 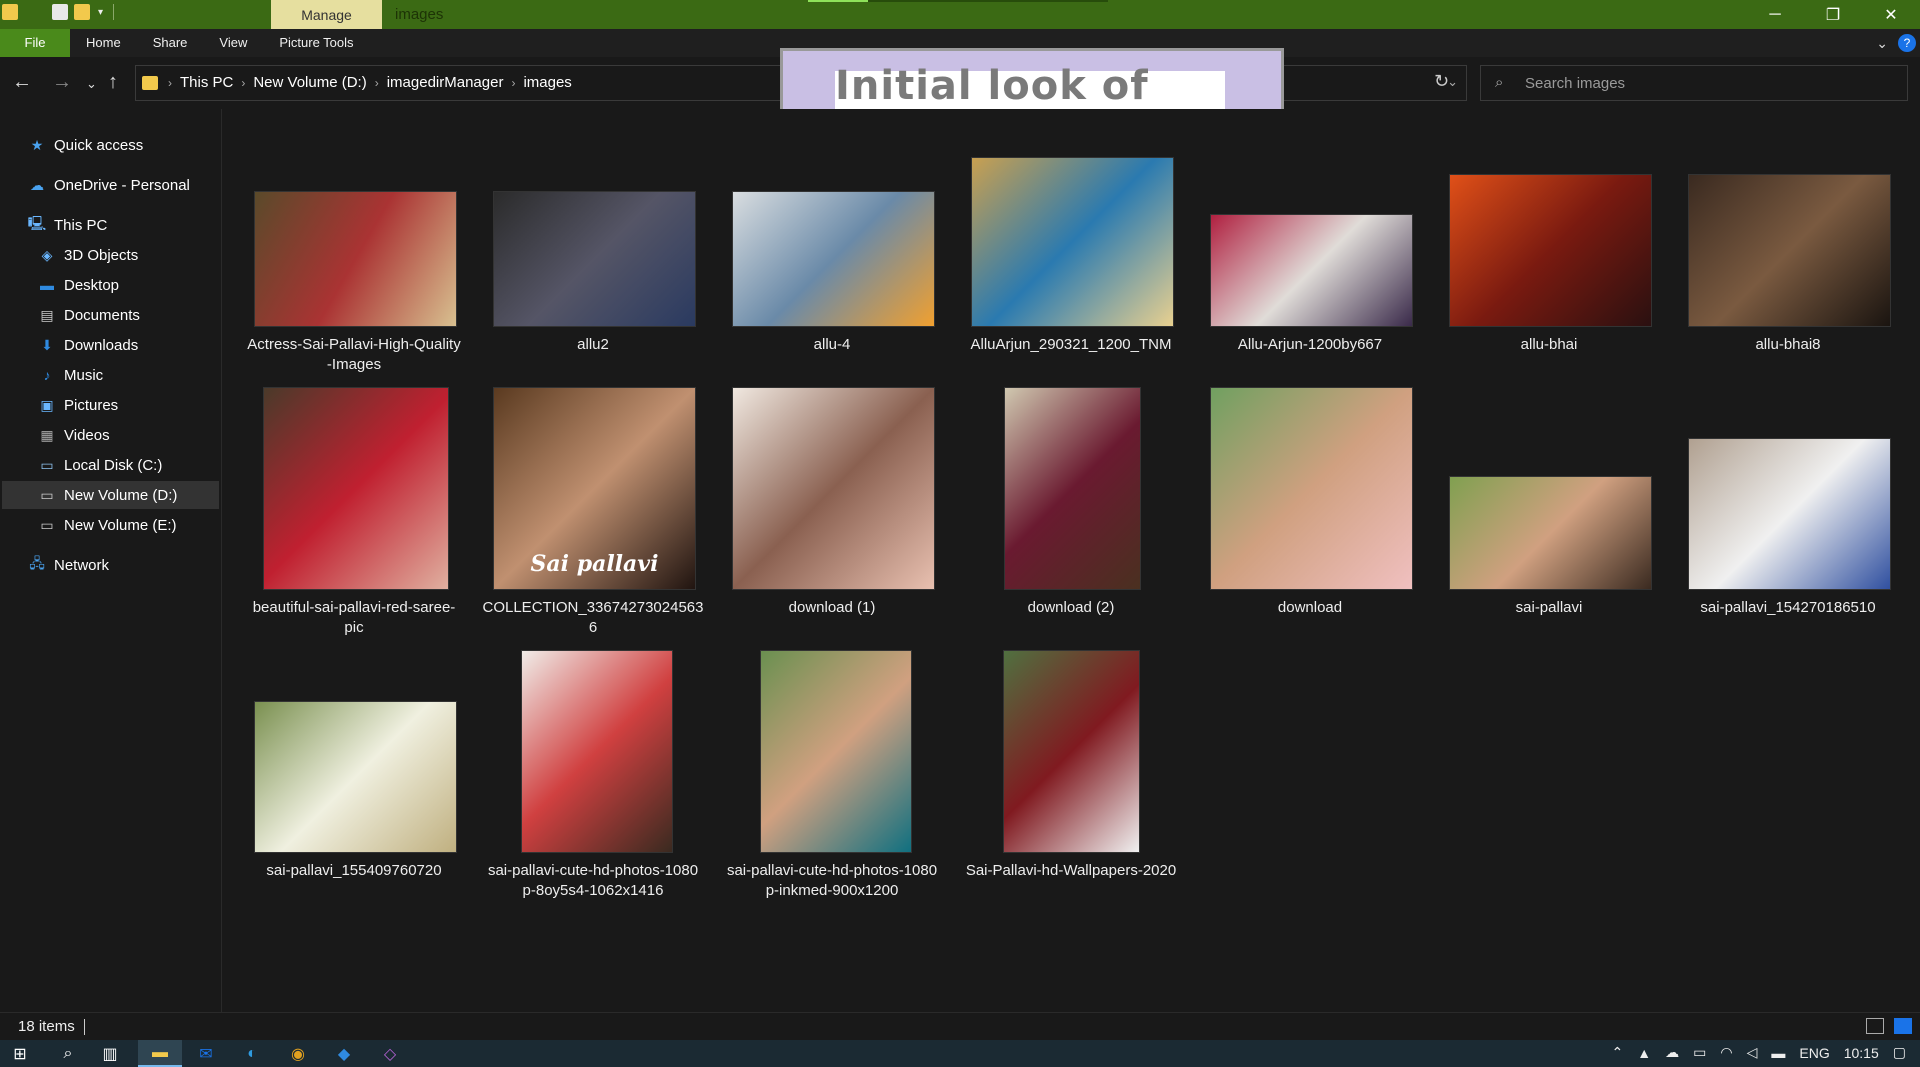 What do you see at coordinates (316, 43) in the screenshot?
I see `tab-picture-tools: Picture Tools` at bounding box center [316, 43].